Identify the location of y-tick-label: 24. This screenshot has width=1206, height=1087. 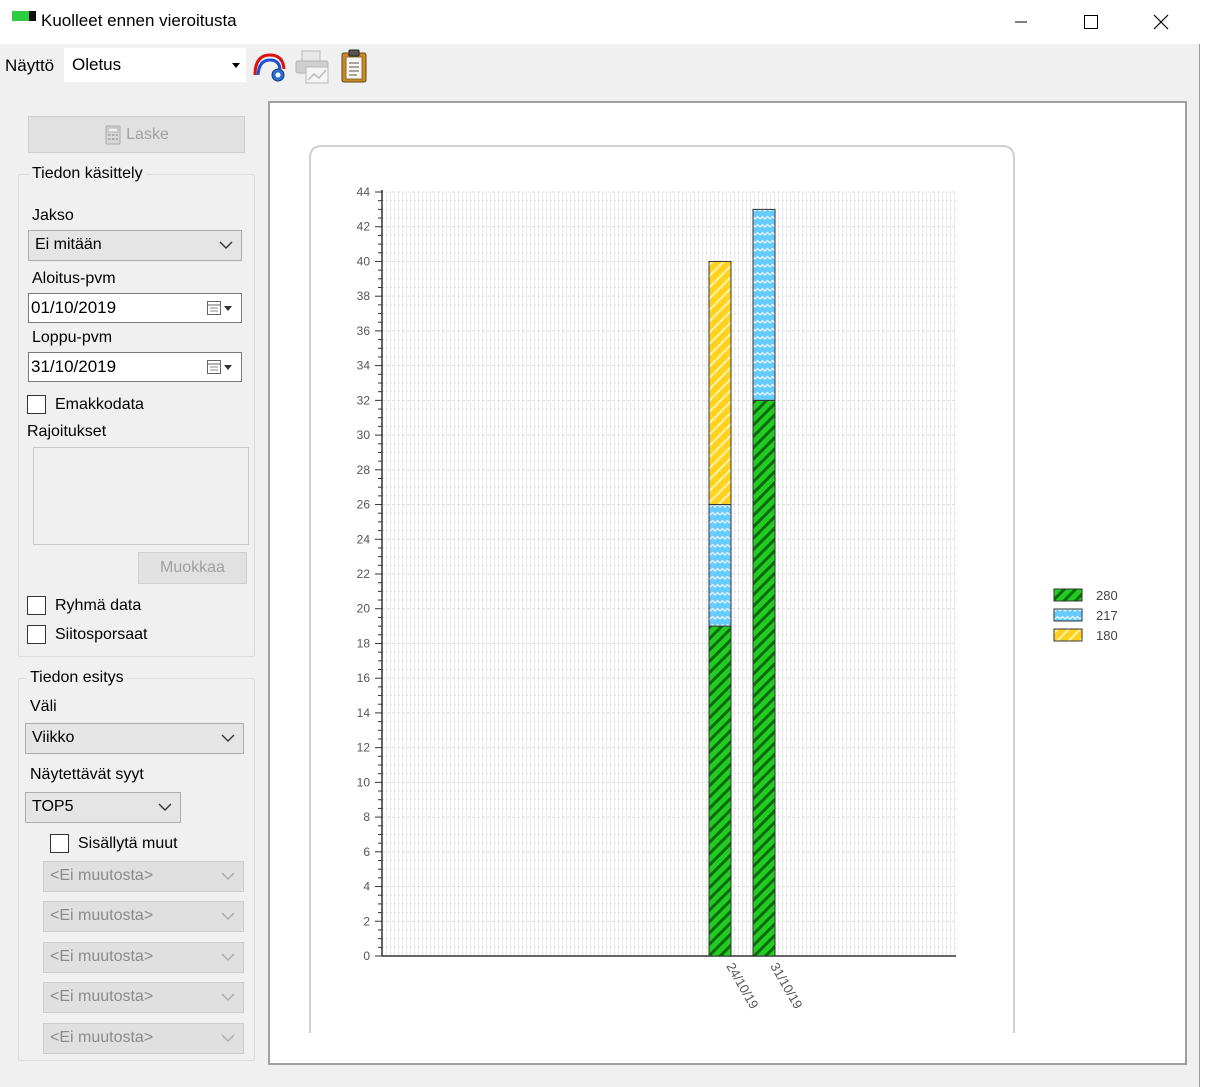
(364, 539).